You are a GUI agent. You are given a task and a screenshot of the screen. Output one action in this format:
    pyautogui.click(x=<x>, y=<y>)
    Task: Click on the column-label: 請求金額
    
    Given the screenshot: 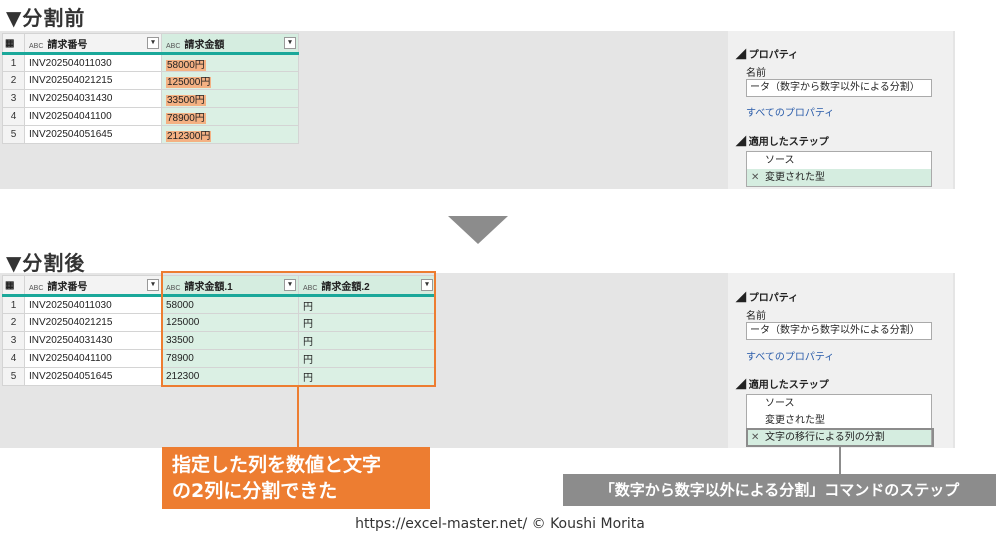 What is the action you would take?
    pyautogui.click(x=204, y=45)
    